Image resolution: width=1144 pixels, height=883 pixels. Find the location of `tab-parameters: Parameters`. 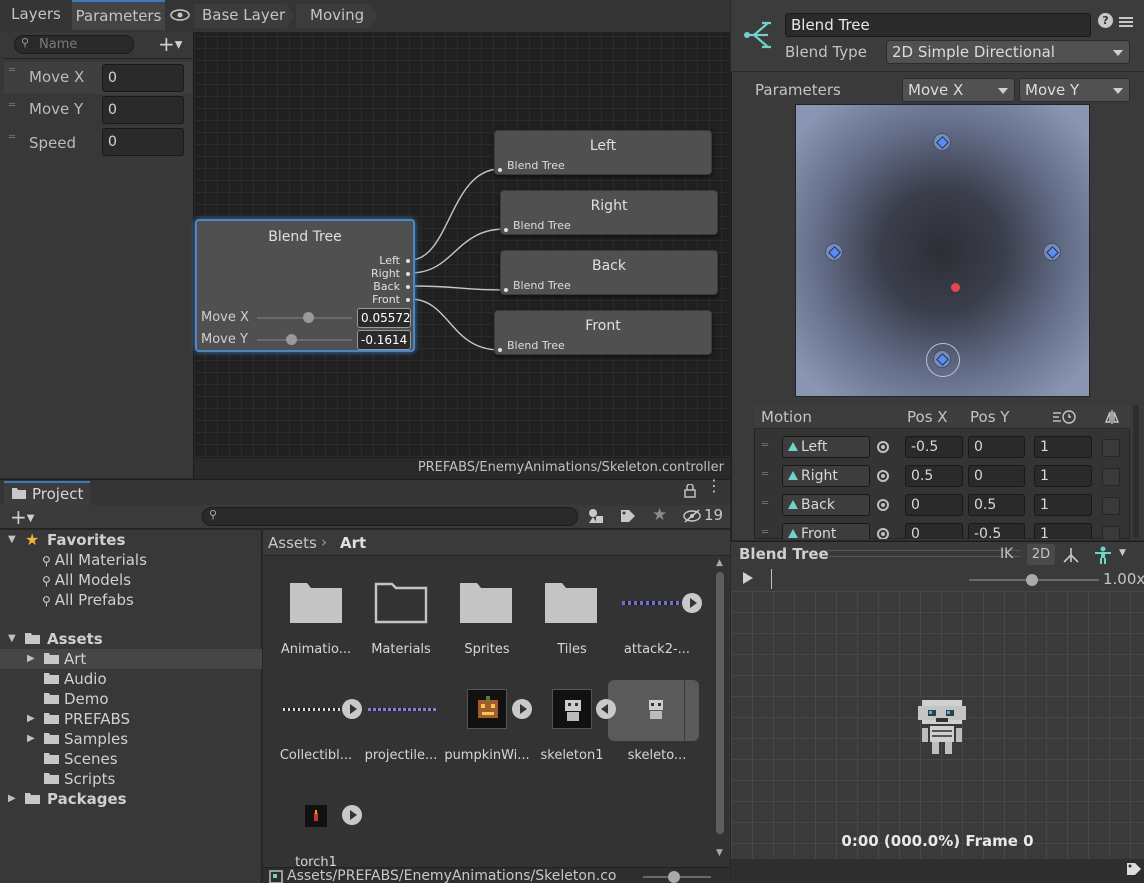

tab-parameters: Parameters is located at coordinates (118, 15).